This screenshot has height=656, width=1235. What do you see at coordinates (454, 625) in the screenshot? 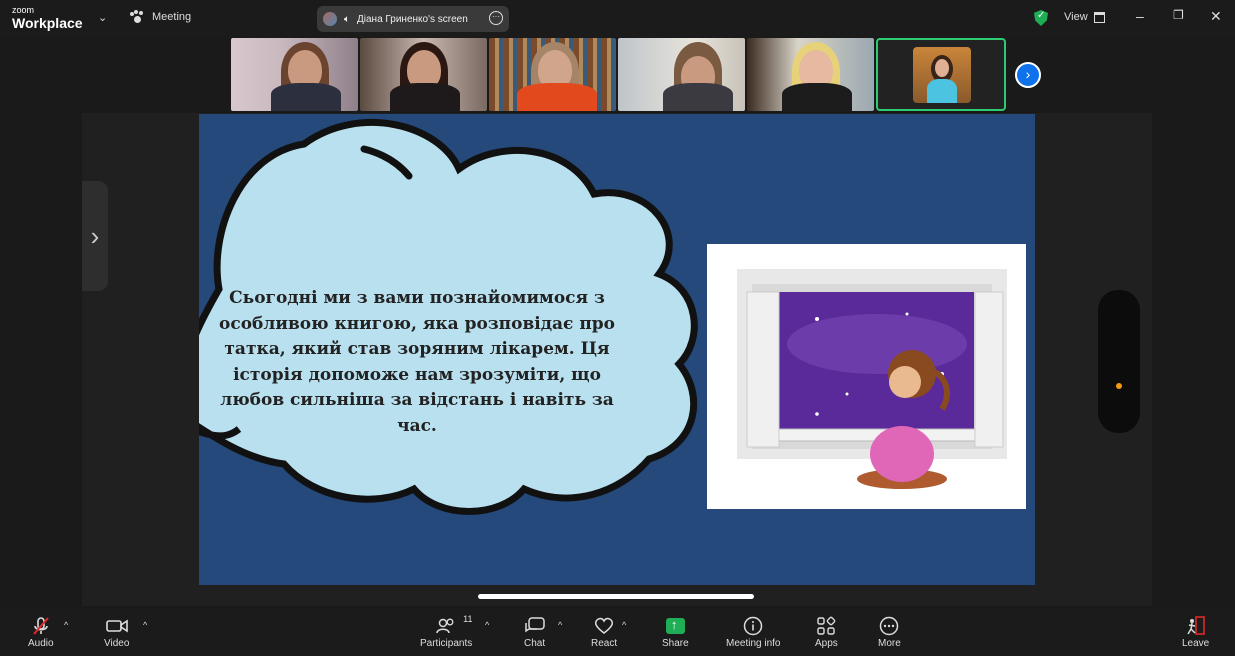
I see `participants-icon: 11` at bounding box center [454, 625].